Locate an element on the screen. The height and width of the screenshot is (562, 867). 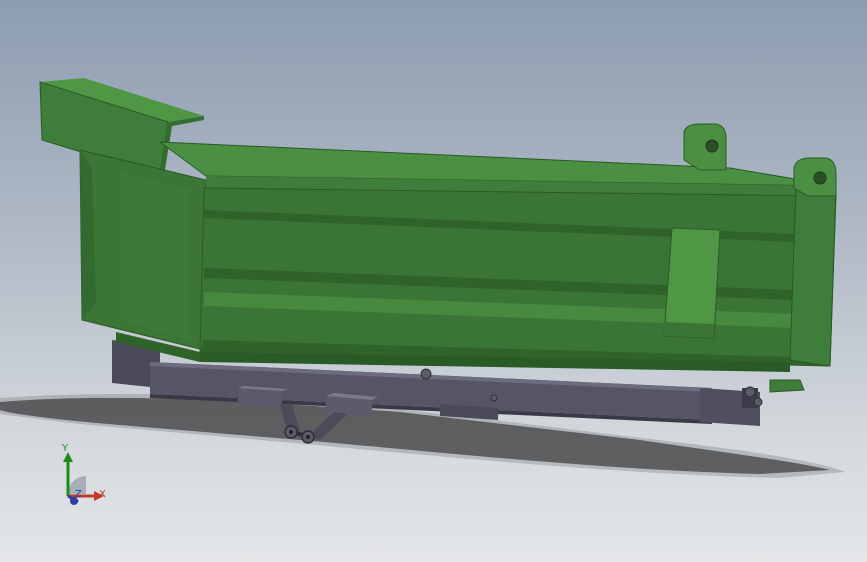
y-axis-label: Y is located at coordinates (65, 448).